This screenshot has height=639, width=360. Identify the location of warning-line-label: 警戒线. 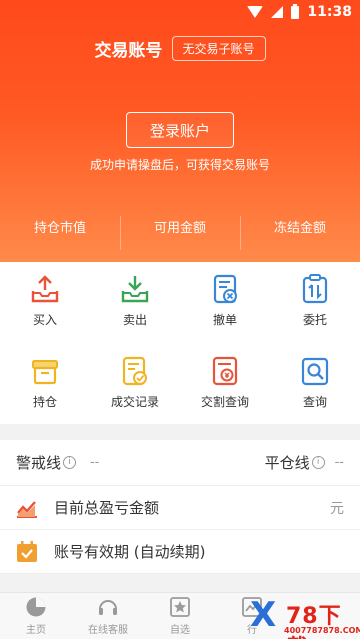
(39, 463).